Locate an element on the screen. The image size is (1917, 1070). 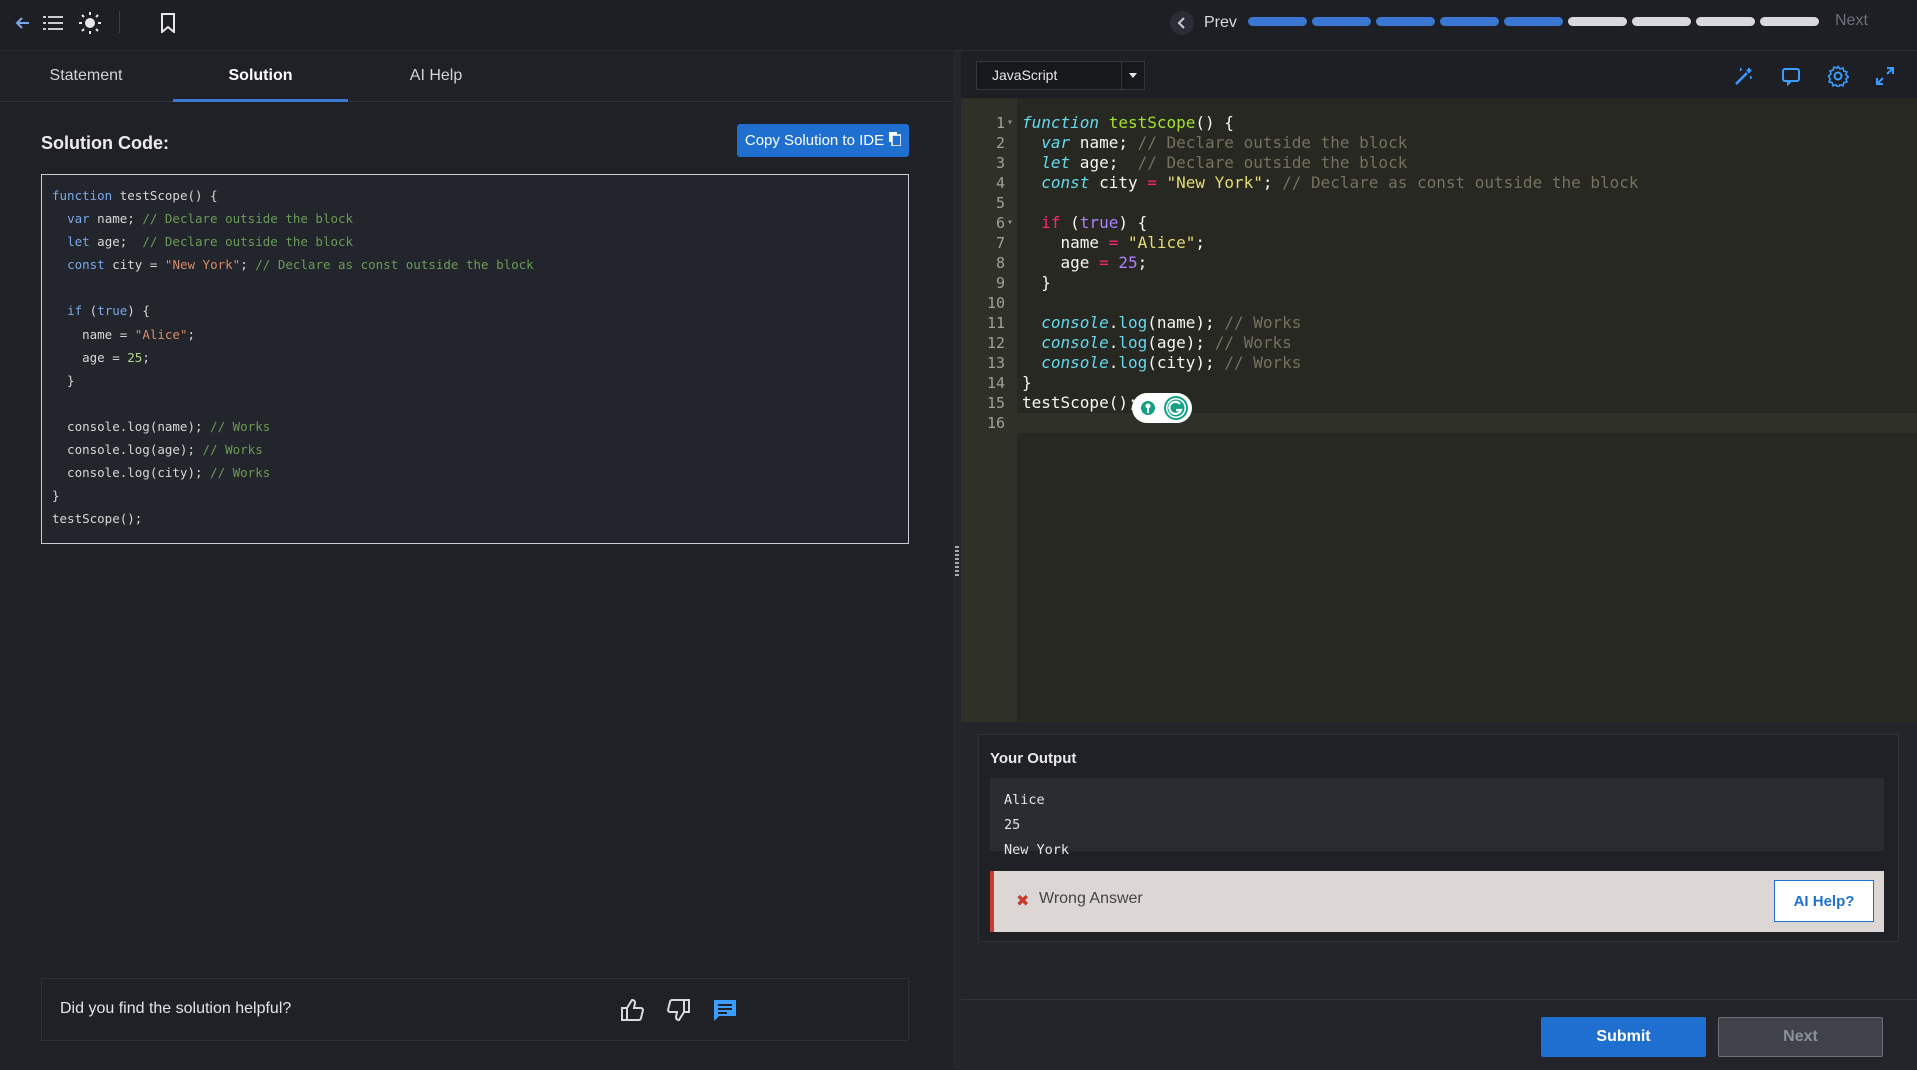
copy-icon is located at coordinates (895, 140).